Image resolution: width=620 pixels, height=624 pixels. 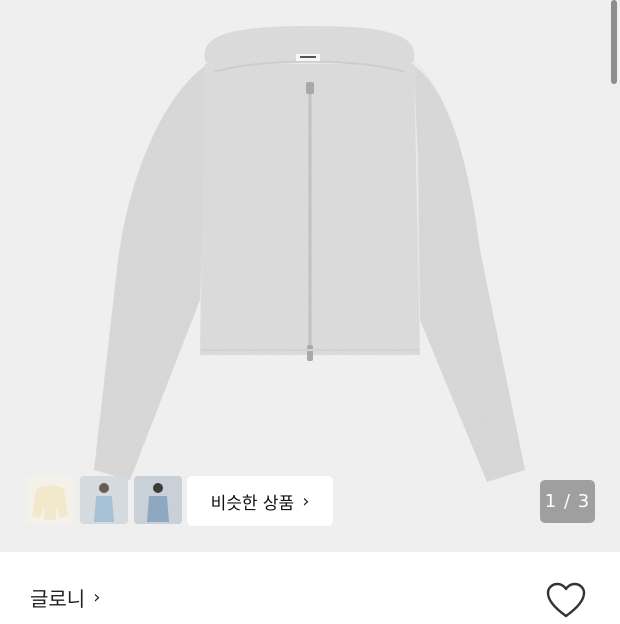 What do you see at coordinates (567, 501) in the screenshot?
I see `image-pager: 1 / 3` at bounding box center [567, 501].